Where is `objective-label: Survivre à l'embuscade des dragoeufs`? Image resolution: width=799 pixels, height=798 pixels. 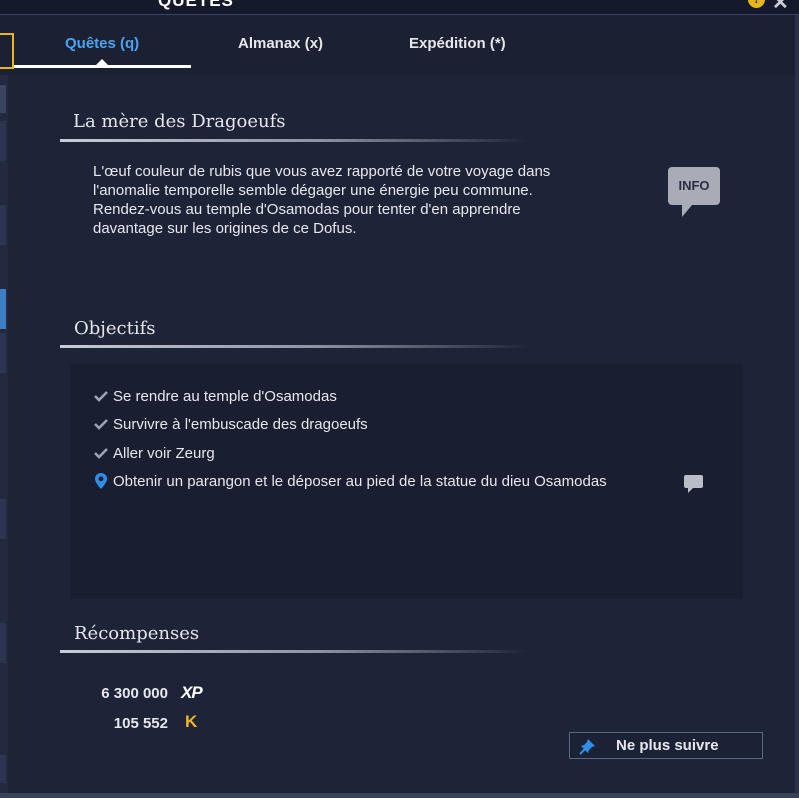
objective-label: Survivre à l'embuscade des dragoeufs is located at coordinates (240, 424).